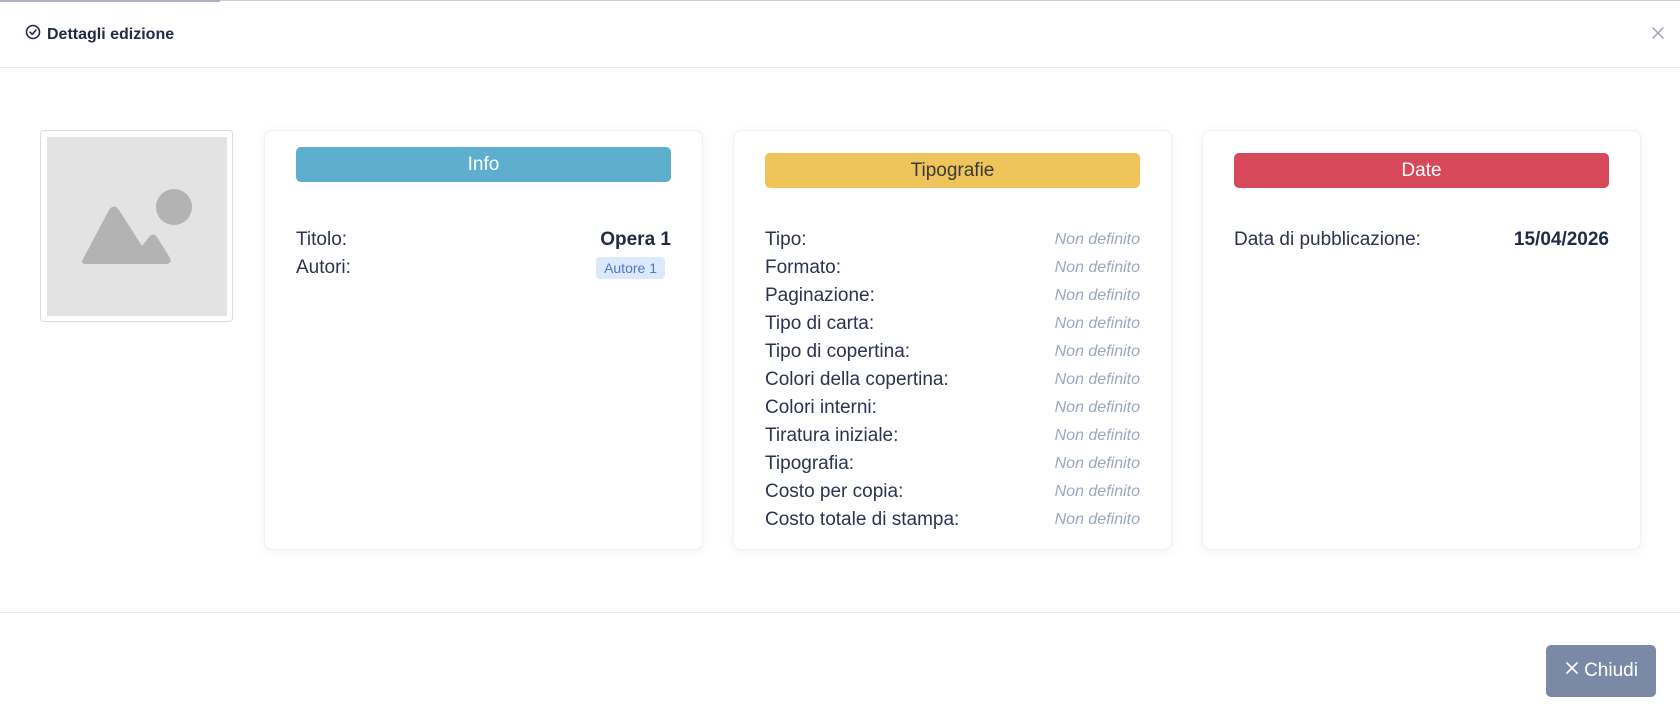  Describe the element at coordinates (1572, 671) in the screenshot. I see `x-icon` at that location.